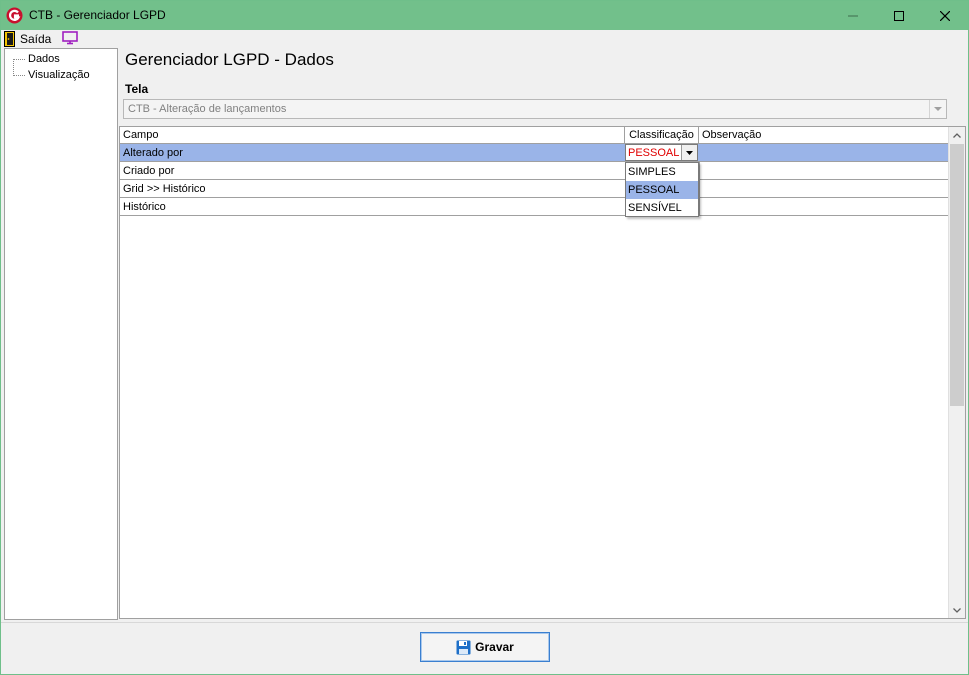  I want to click on maximize-icon, so click(899, 15).